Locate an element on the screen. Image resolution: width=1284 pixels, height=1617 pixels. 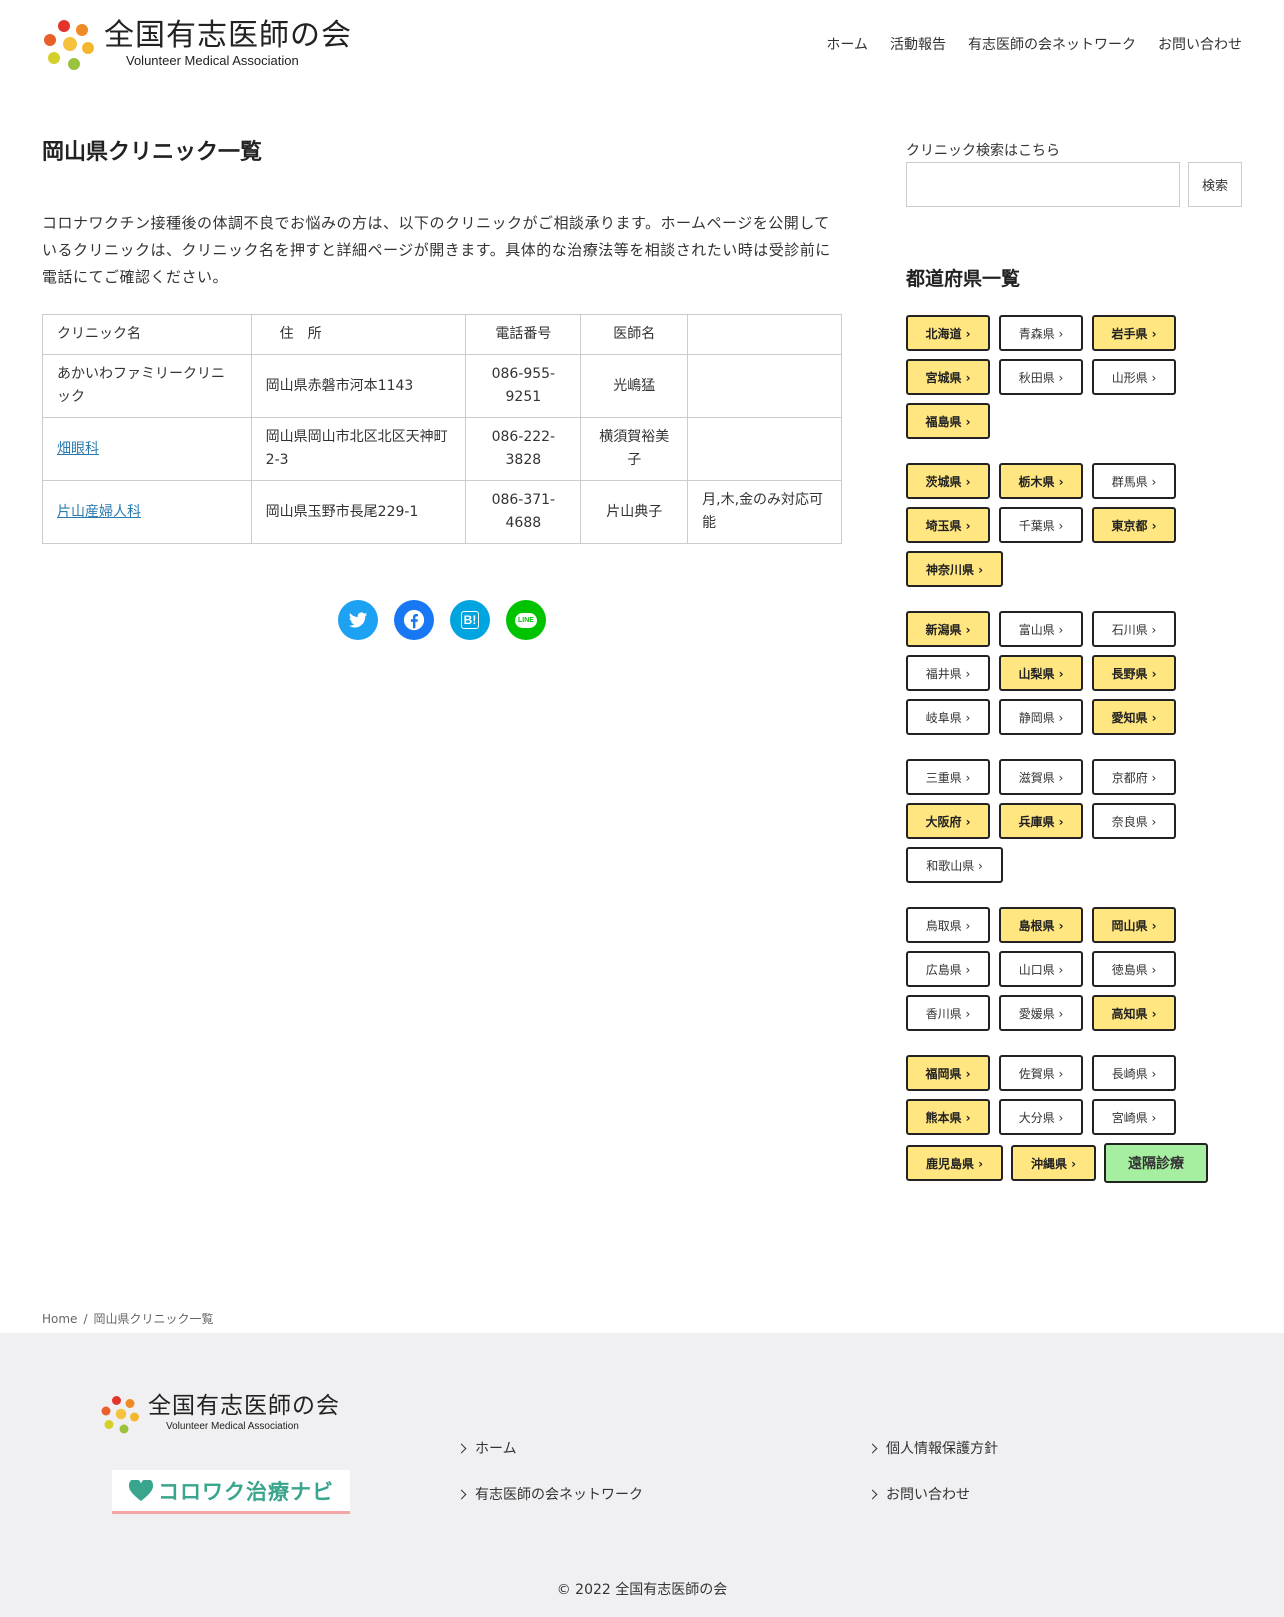
pref-miyazaki: 宮崎県 › is located at coordinates (1134, 1117).